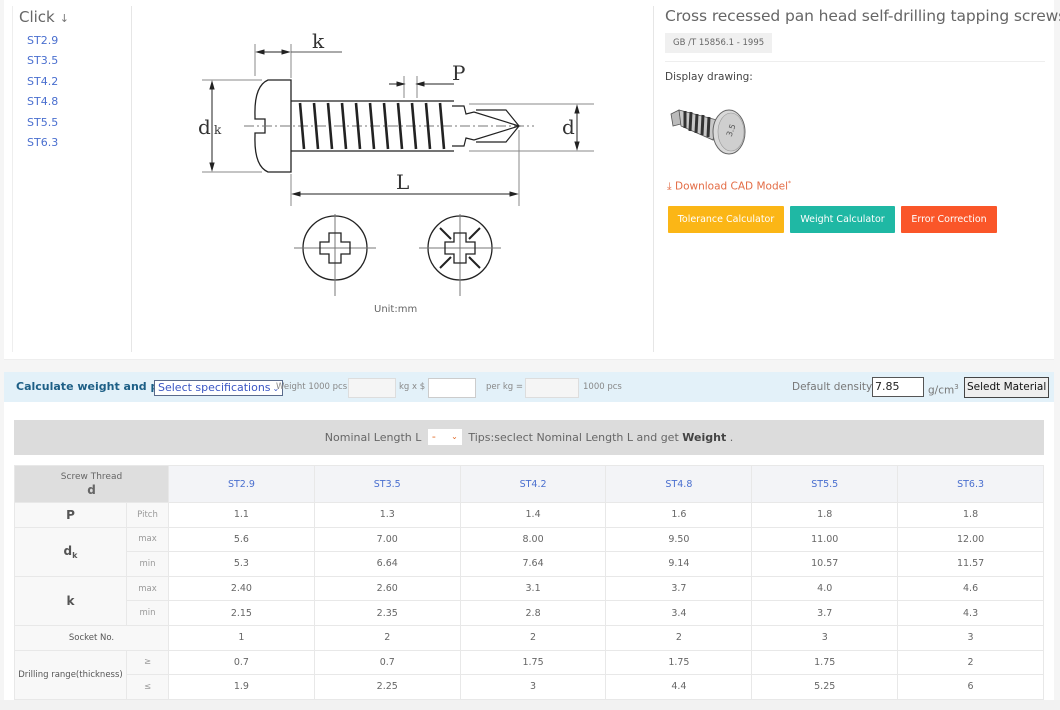 Image resolution: width=1060 pixels, height=710 pixels. What do you see at coordinates (708, 132) in the screenshot?
I see `screw-product-image: 3.5` at bounding box center [708, 132].